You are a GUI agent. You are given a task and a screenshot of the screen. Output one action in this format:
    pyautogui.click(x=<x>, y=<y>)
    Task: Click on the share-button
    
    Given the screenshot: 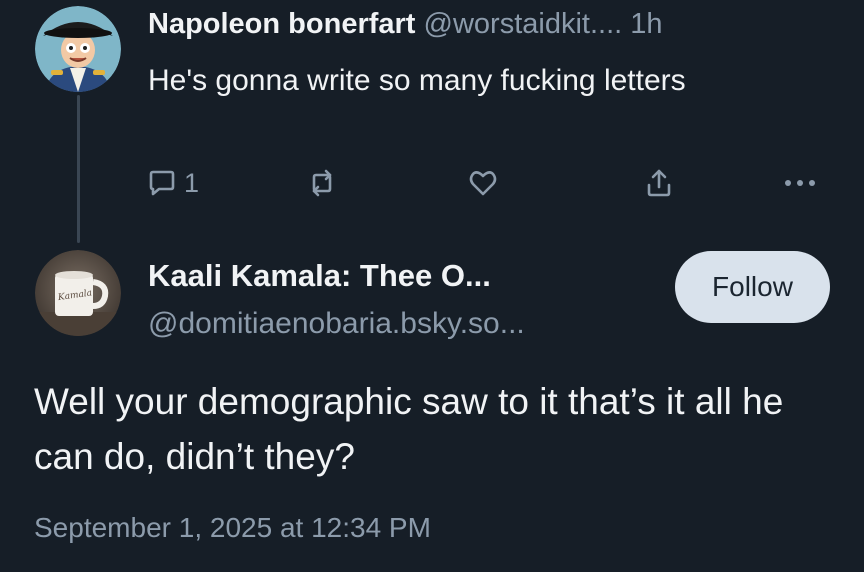 What is the action you would take?
    pyautogui.click(x=659, y=183)
    